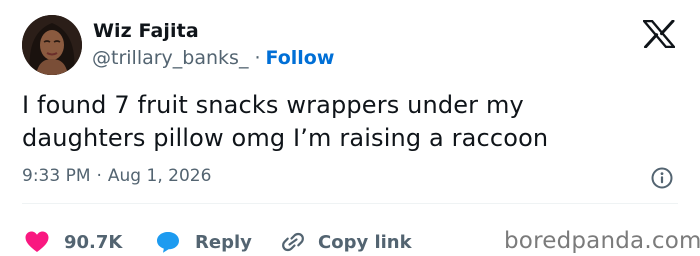 Image resolution: width=700 pixels, height=256 pixels. Describe the element at coordinates (659, 34) in the screenshot. I see `x-logo-icon` at that location.